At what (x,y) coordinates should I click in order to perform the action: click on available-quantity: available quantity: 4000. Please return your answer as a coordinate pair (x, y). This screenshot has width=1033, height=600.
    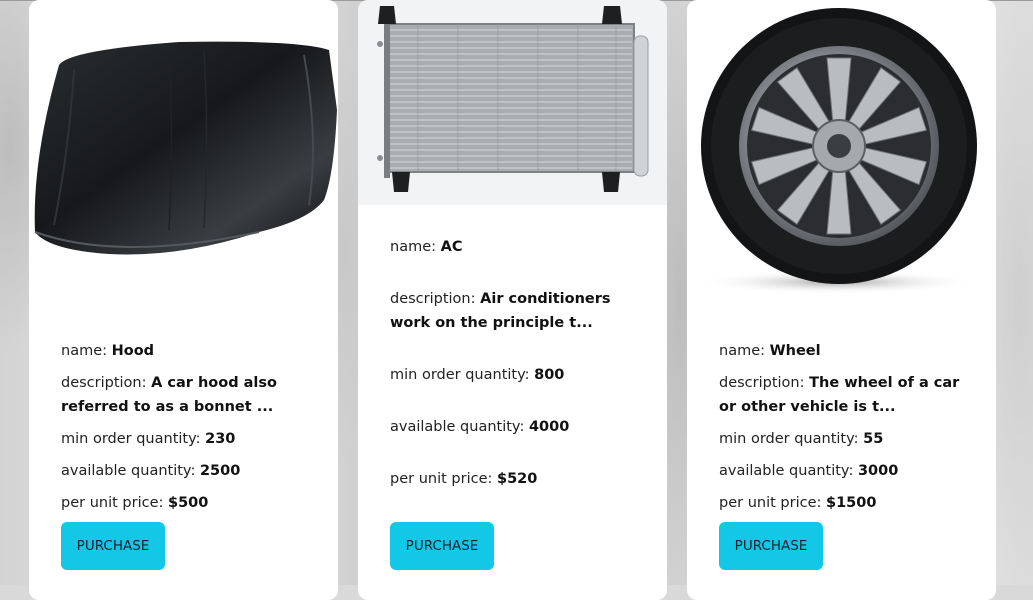
    Looking at the image, I should click on (480, 427).